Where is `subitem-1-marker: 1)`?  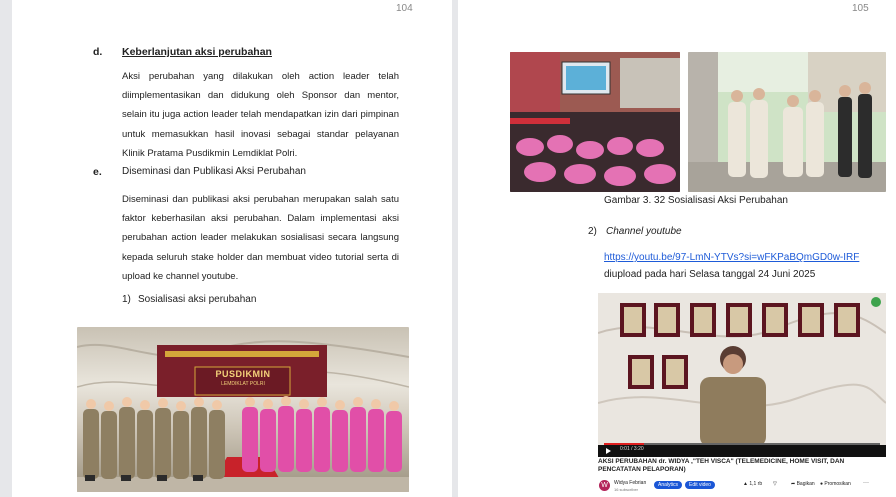
subitem-1-marker: 1) is located at coordinates (126, 299).